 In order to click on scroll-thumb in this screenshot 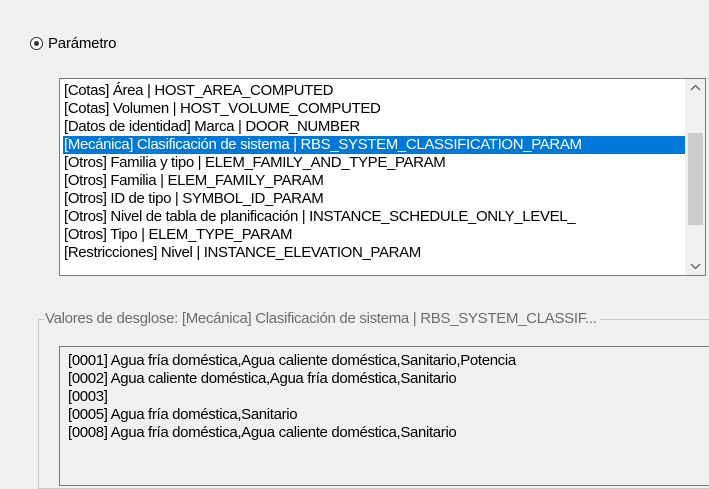, I will do `click(695, 179)`.